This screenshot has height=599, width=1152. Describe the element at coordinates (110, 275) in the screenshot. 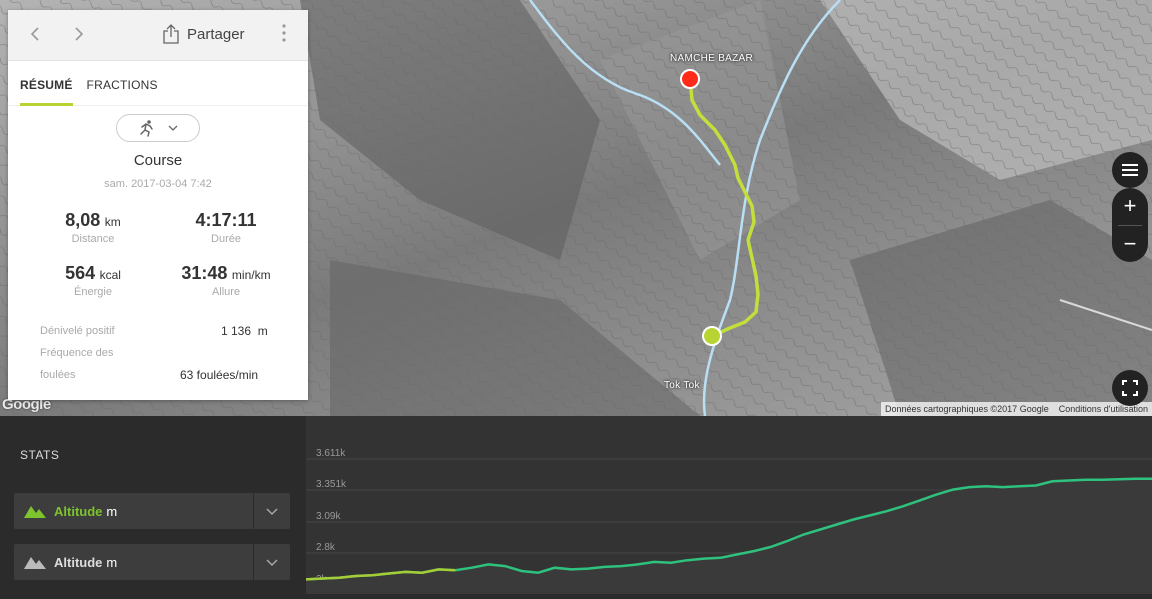

I see `energy-unit: kcal` at that location.